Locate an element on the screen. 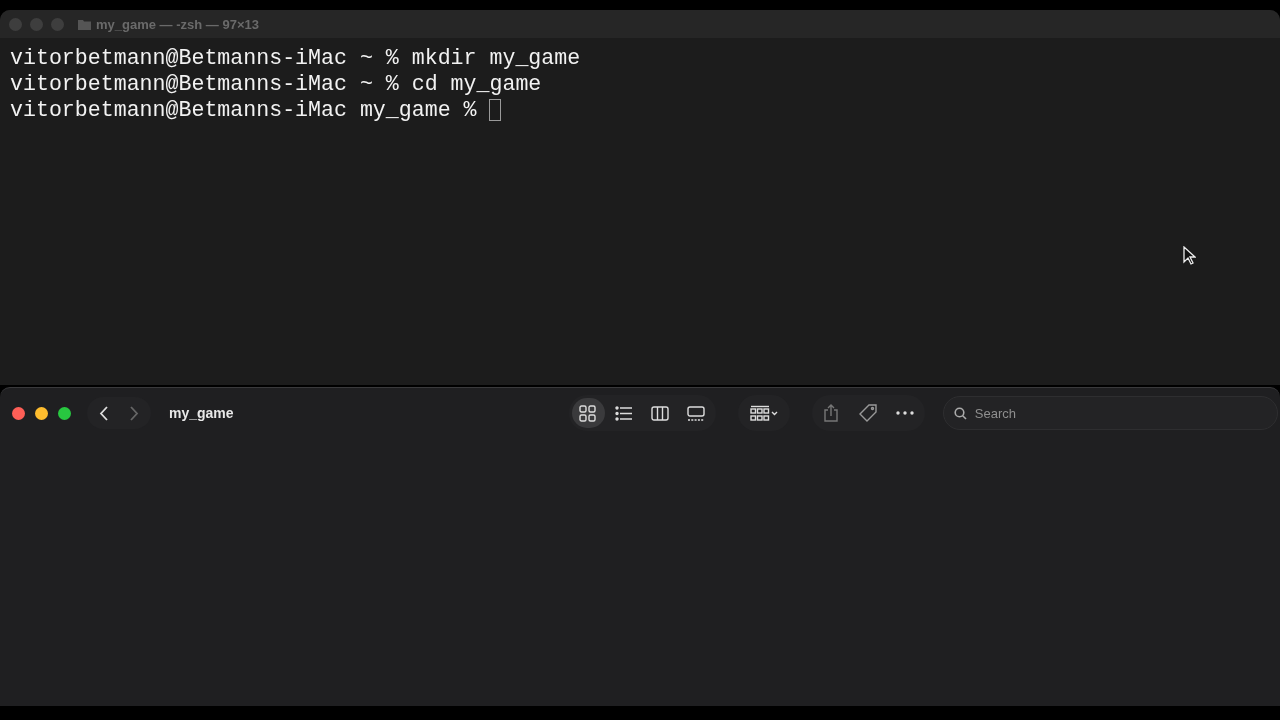  zoom-button is located at coordinates (64, 413).